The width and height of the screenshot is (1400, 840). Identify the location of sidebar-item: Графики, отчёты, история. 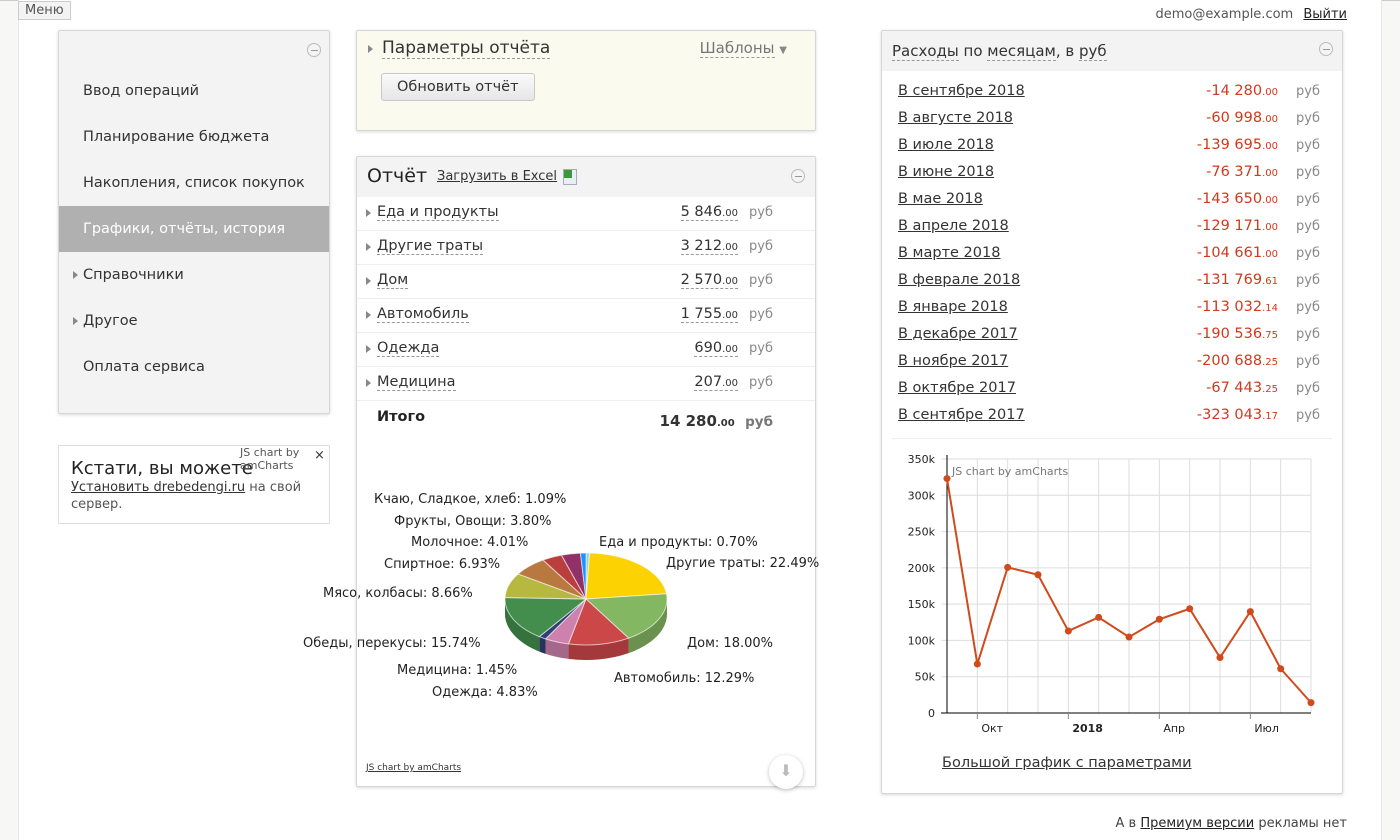
(194, 229).